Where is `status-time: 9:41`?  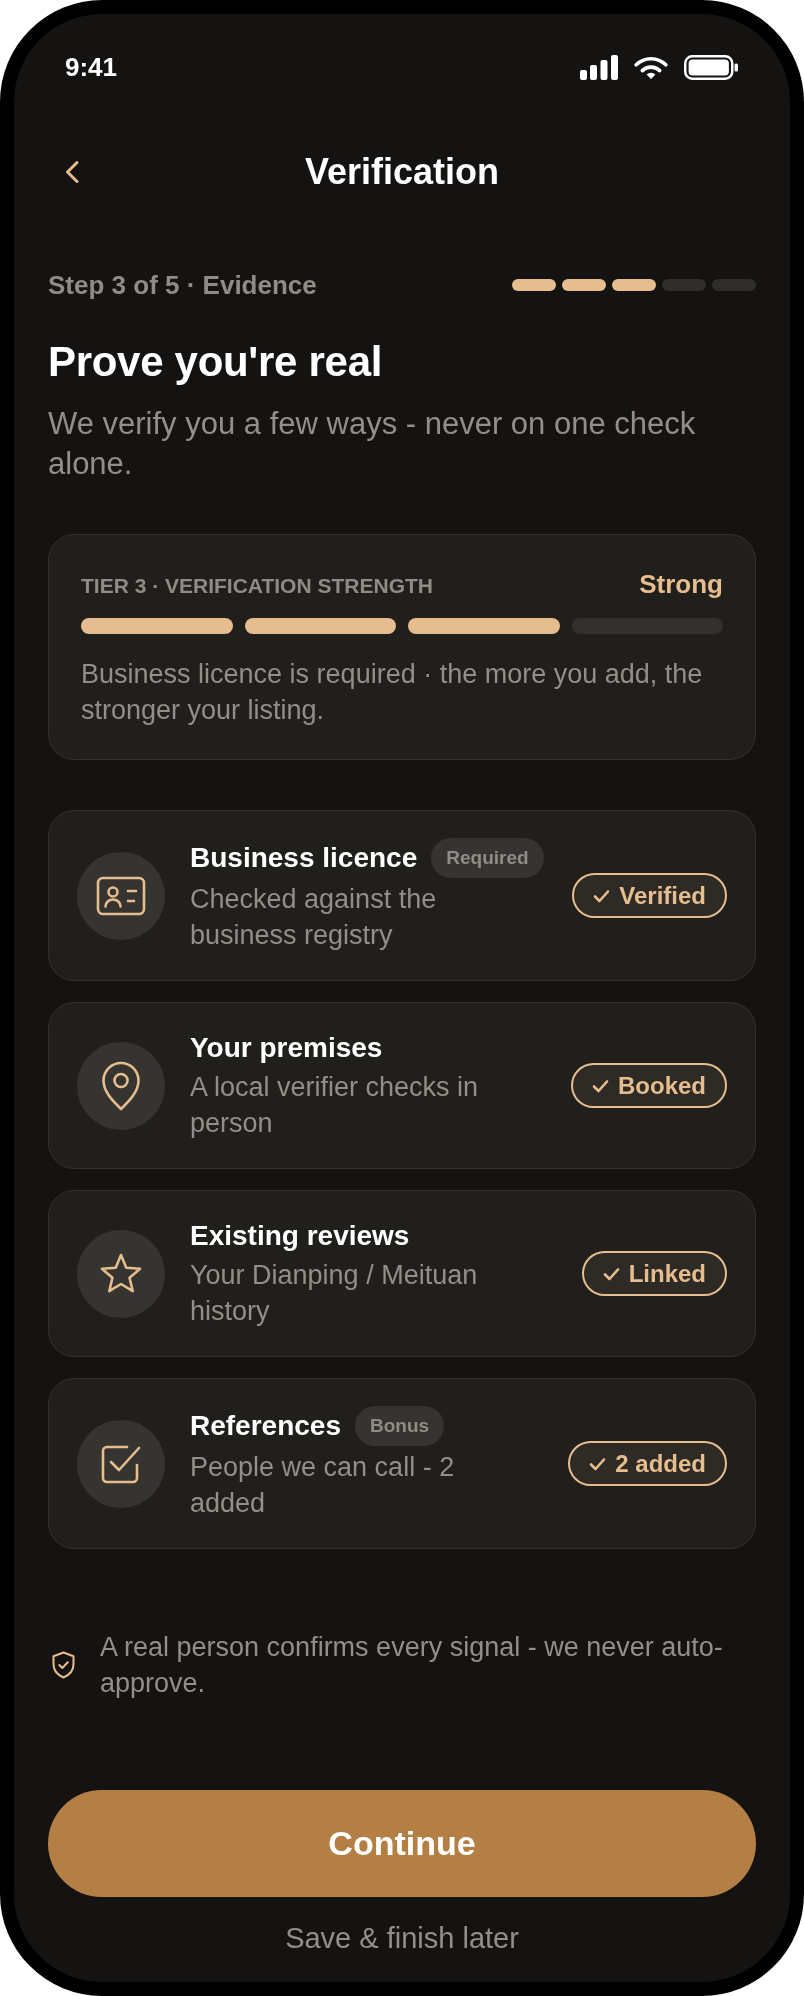
status-time: 9:41 is located at coordinates (91, 67).